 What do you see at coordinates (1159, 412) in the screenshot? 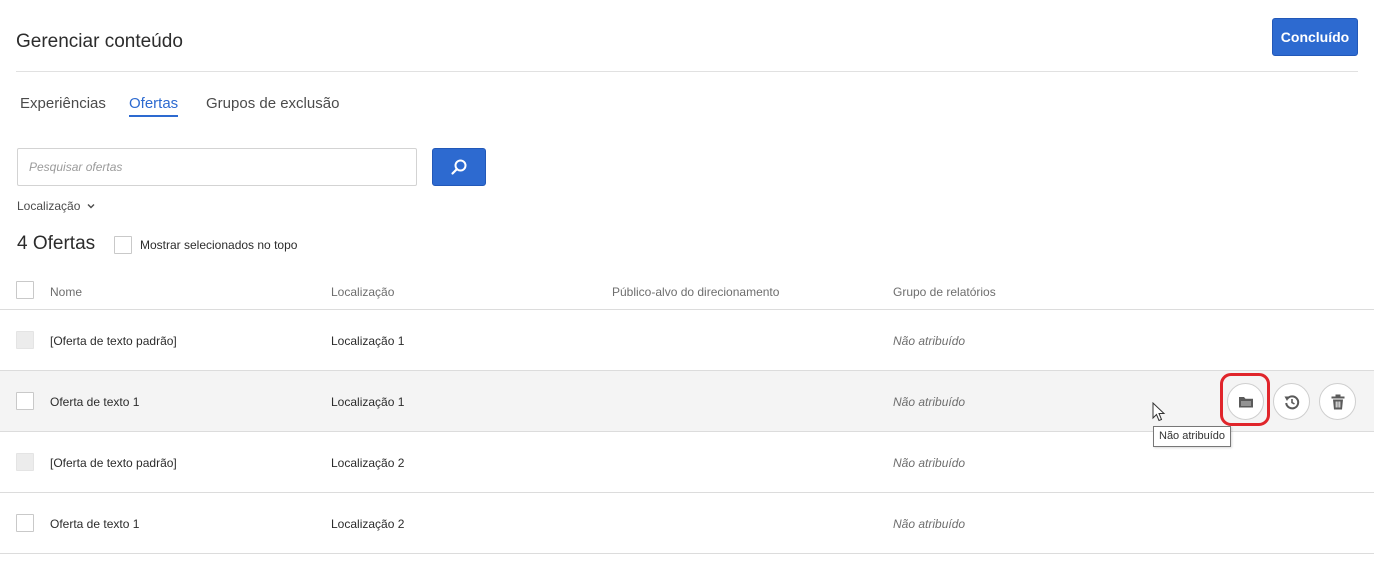
I see `mouse-cursor-icon` at bounding box center [1159, 412].